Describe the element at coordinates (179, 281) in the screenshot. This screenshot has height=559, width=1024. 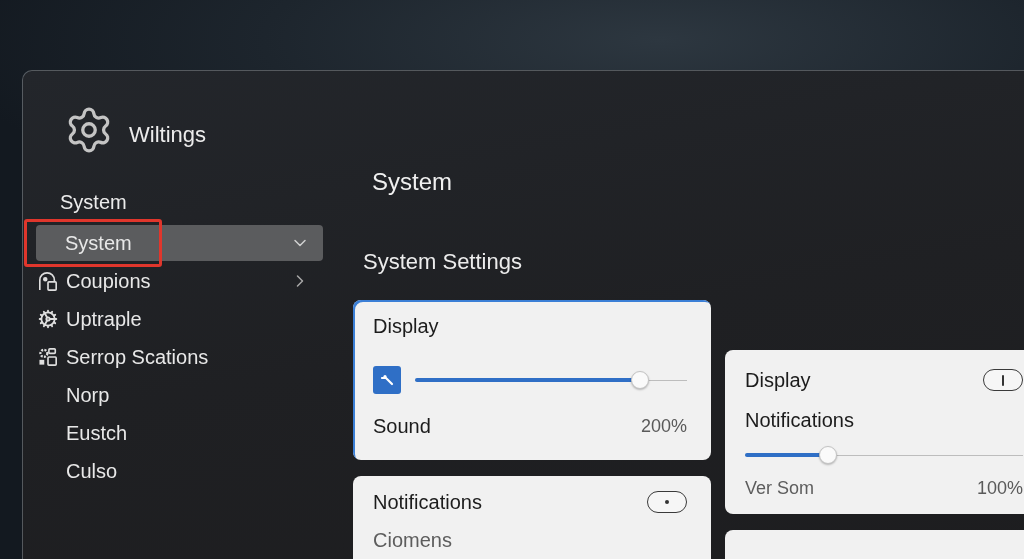
I see `nav-item: Coupions` at that location.